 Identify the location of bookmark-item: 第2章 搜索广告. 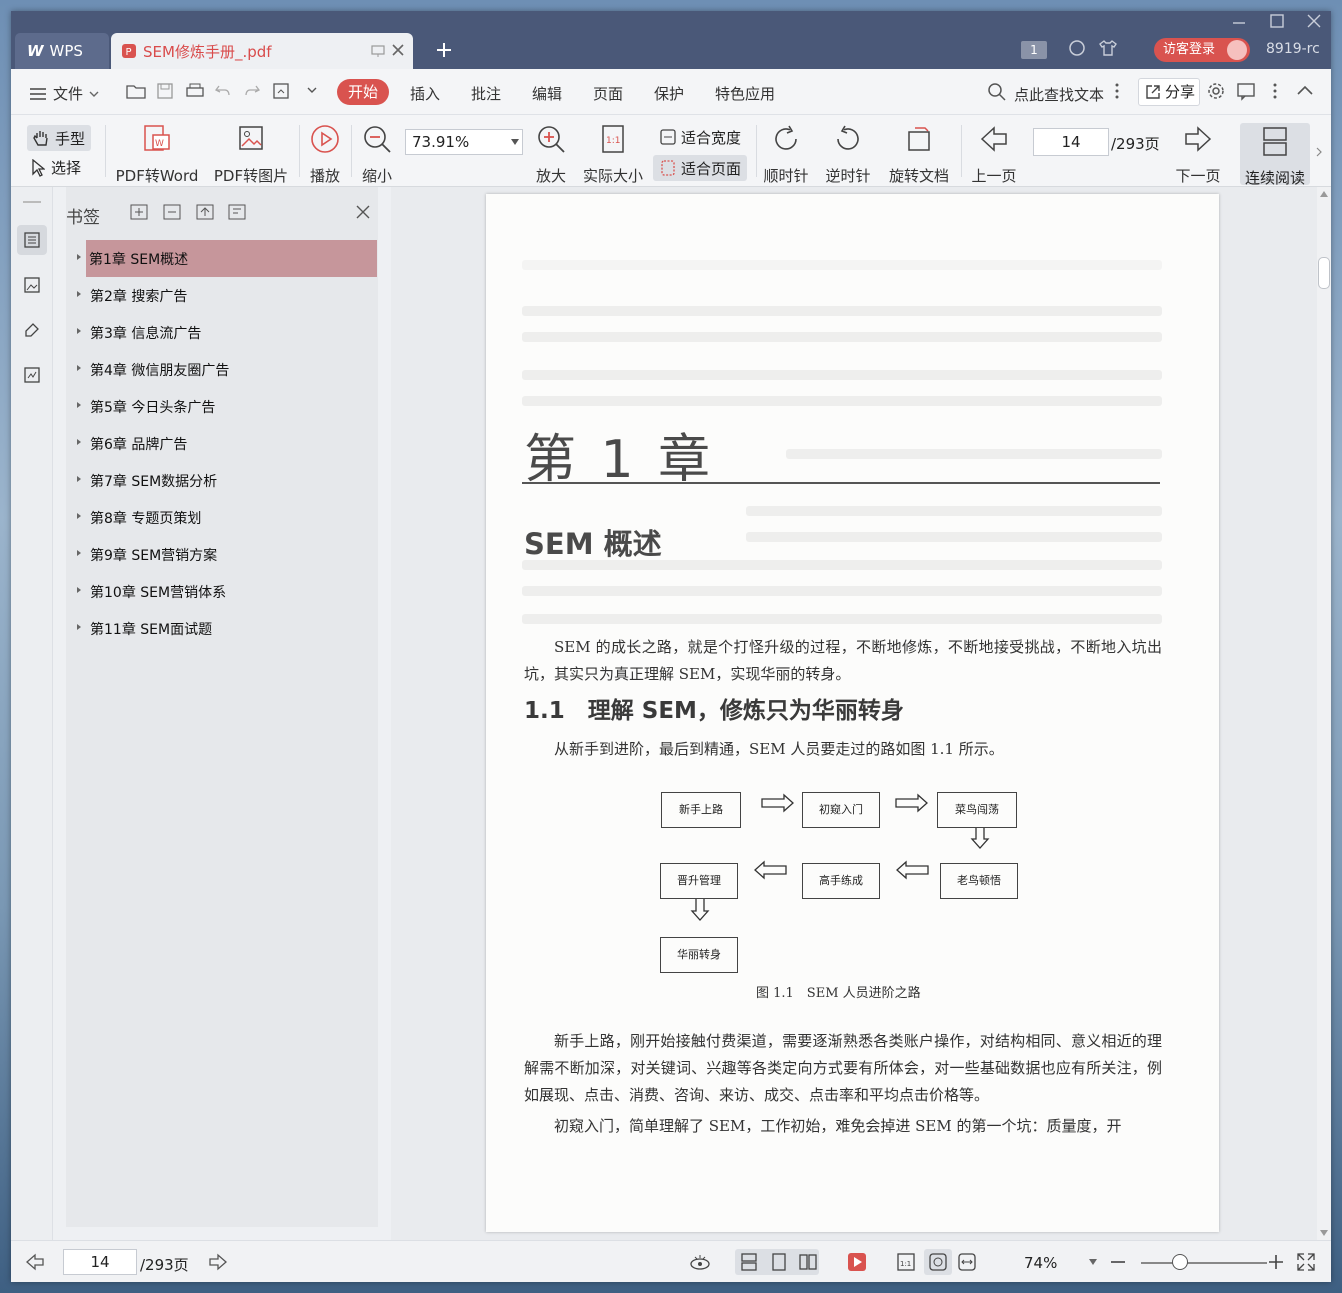
(222, 295).